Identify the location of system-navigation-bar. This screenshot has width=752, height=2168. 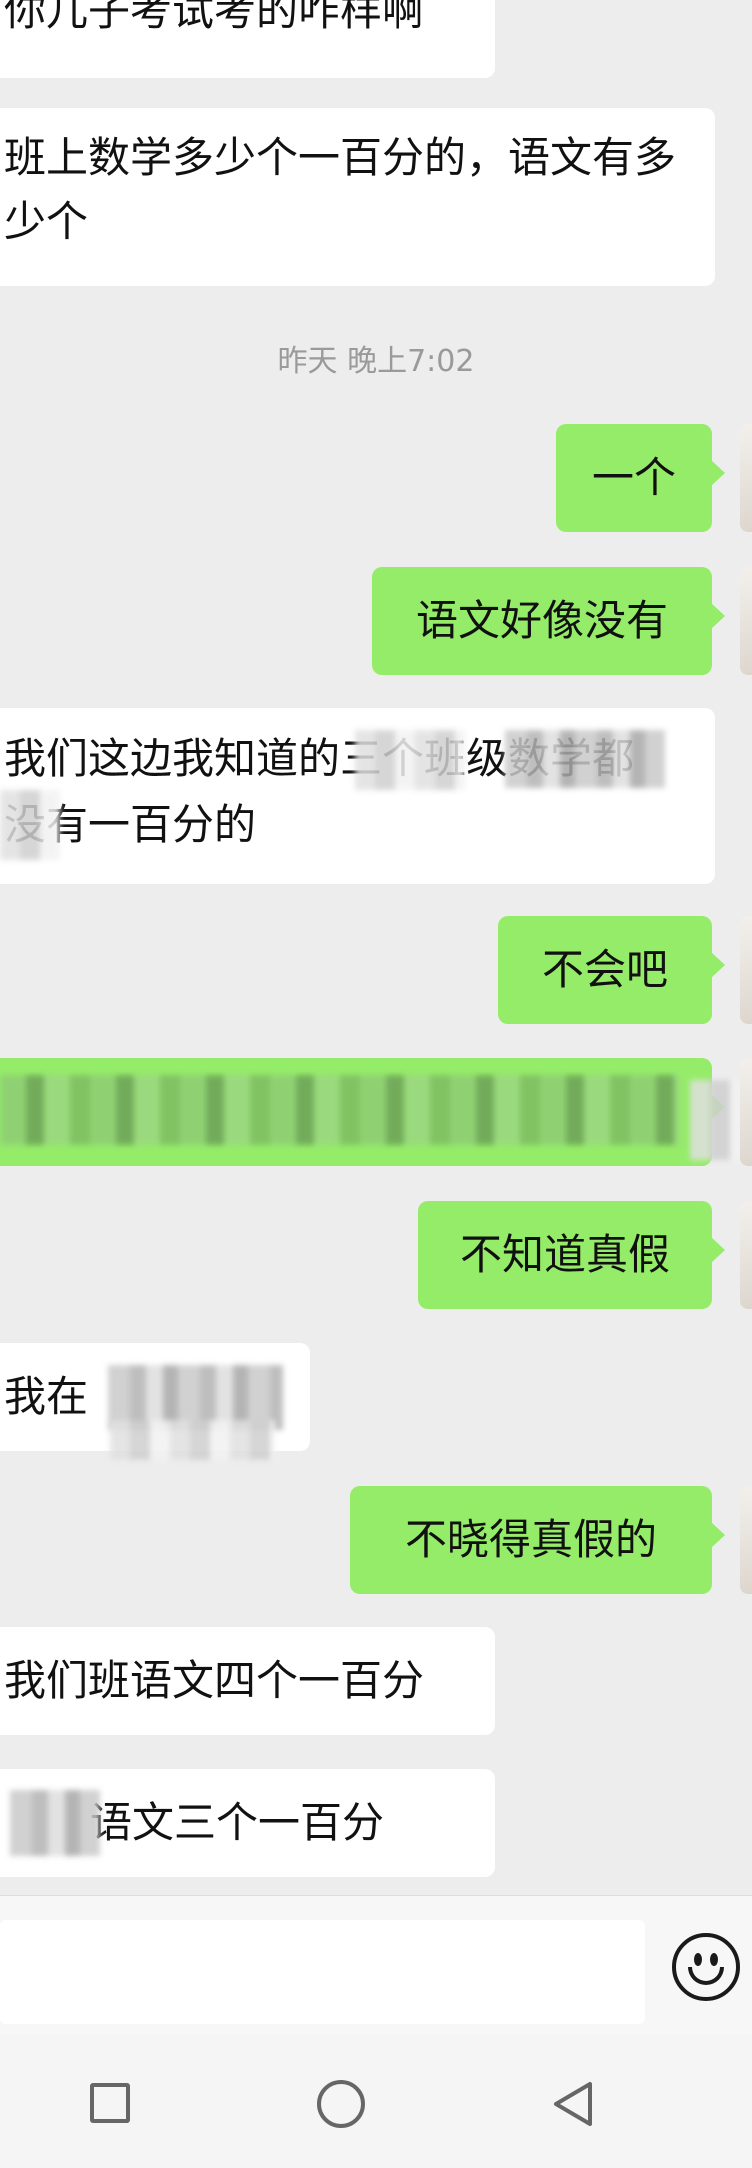
(376, 2101).